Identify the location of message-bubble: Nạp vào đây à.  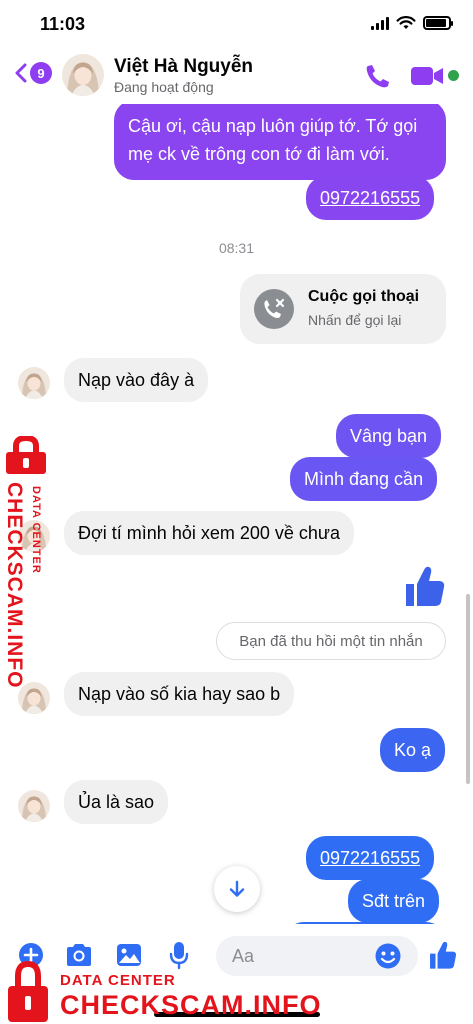
(136, 380).